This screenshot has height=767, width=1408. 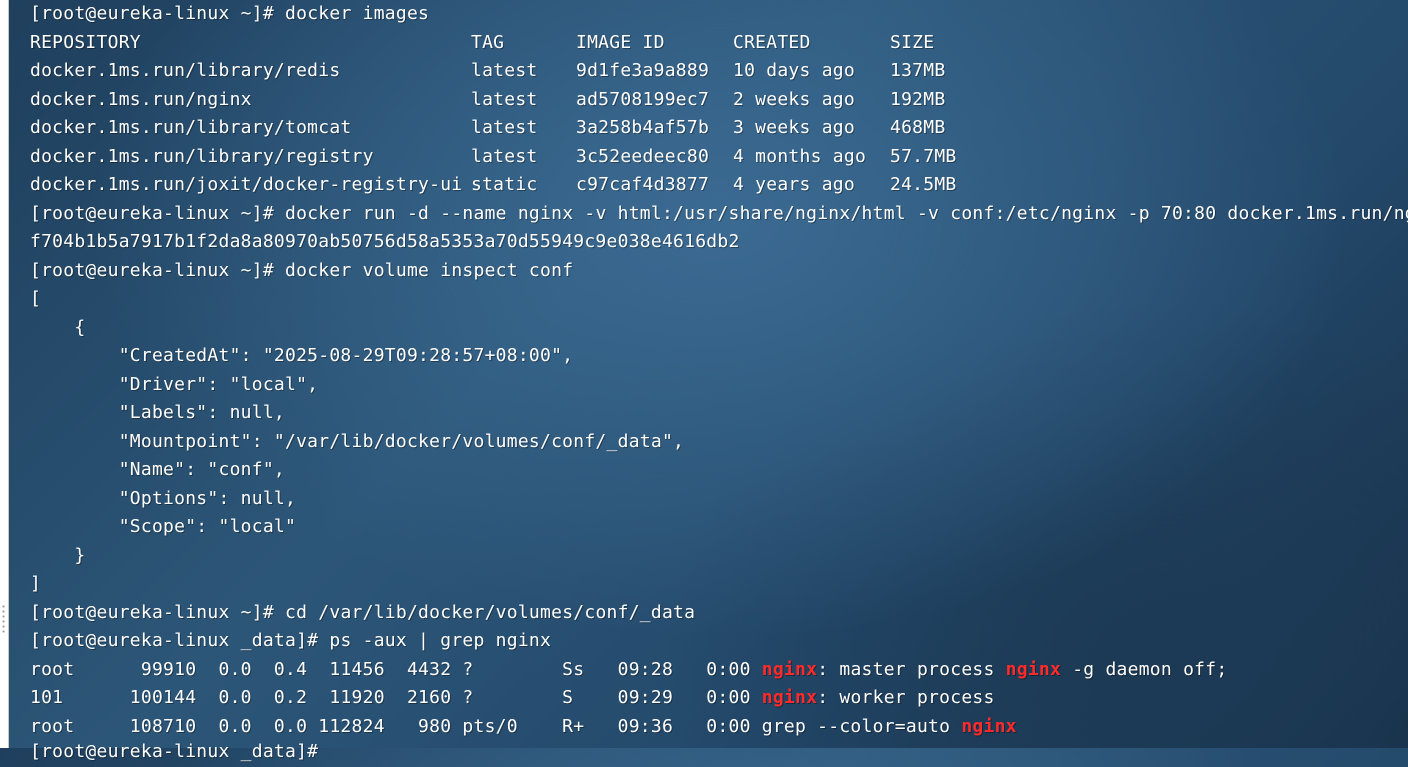 What do you see at coordinates (163, 526) in the screenshot?
I see `inspect-output-line: "Scope": "local"` at bounding box center [163, 526].